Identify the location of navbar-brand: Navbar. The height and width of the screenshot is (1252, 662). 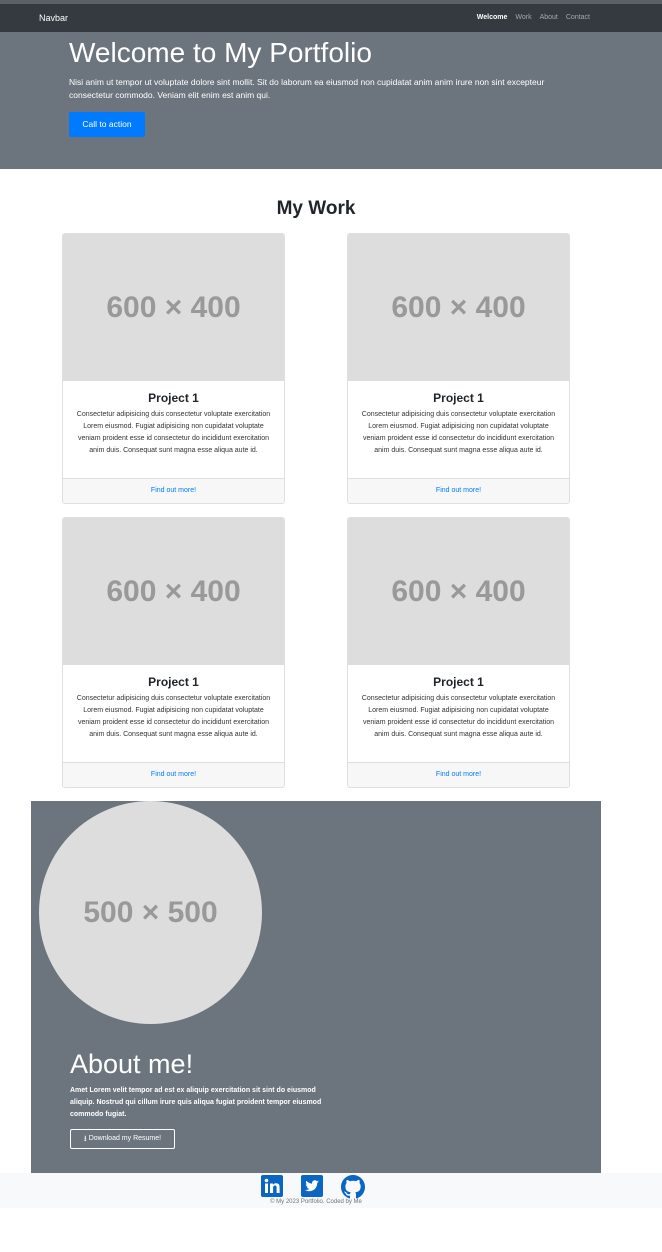
(53, 18).